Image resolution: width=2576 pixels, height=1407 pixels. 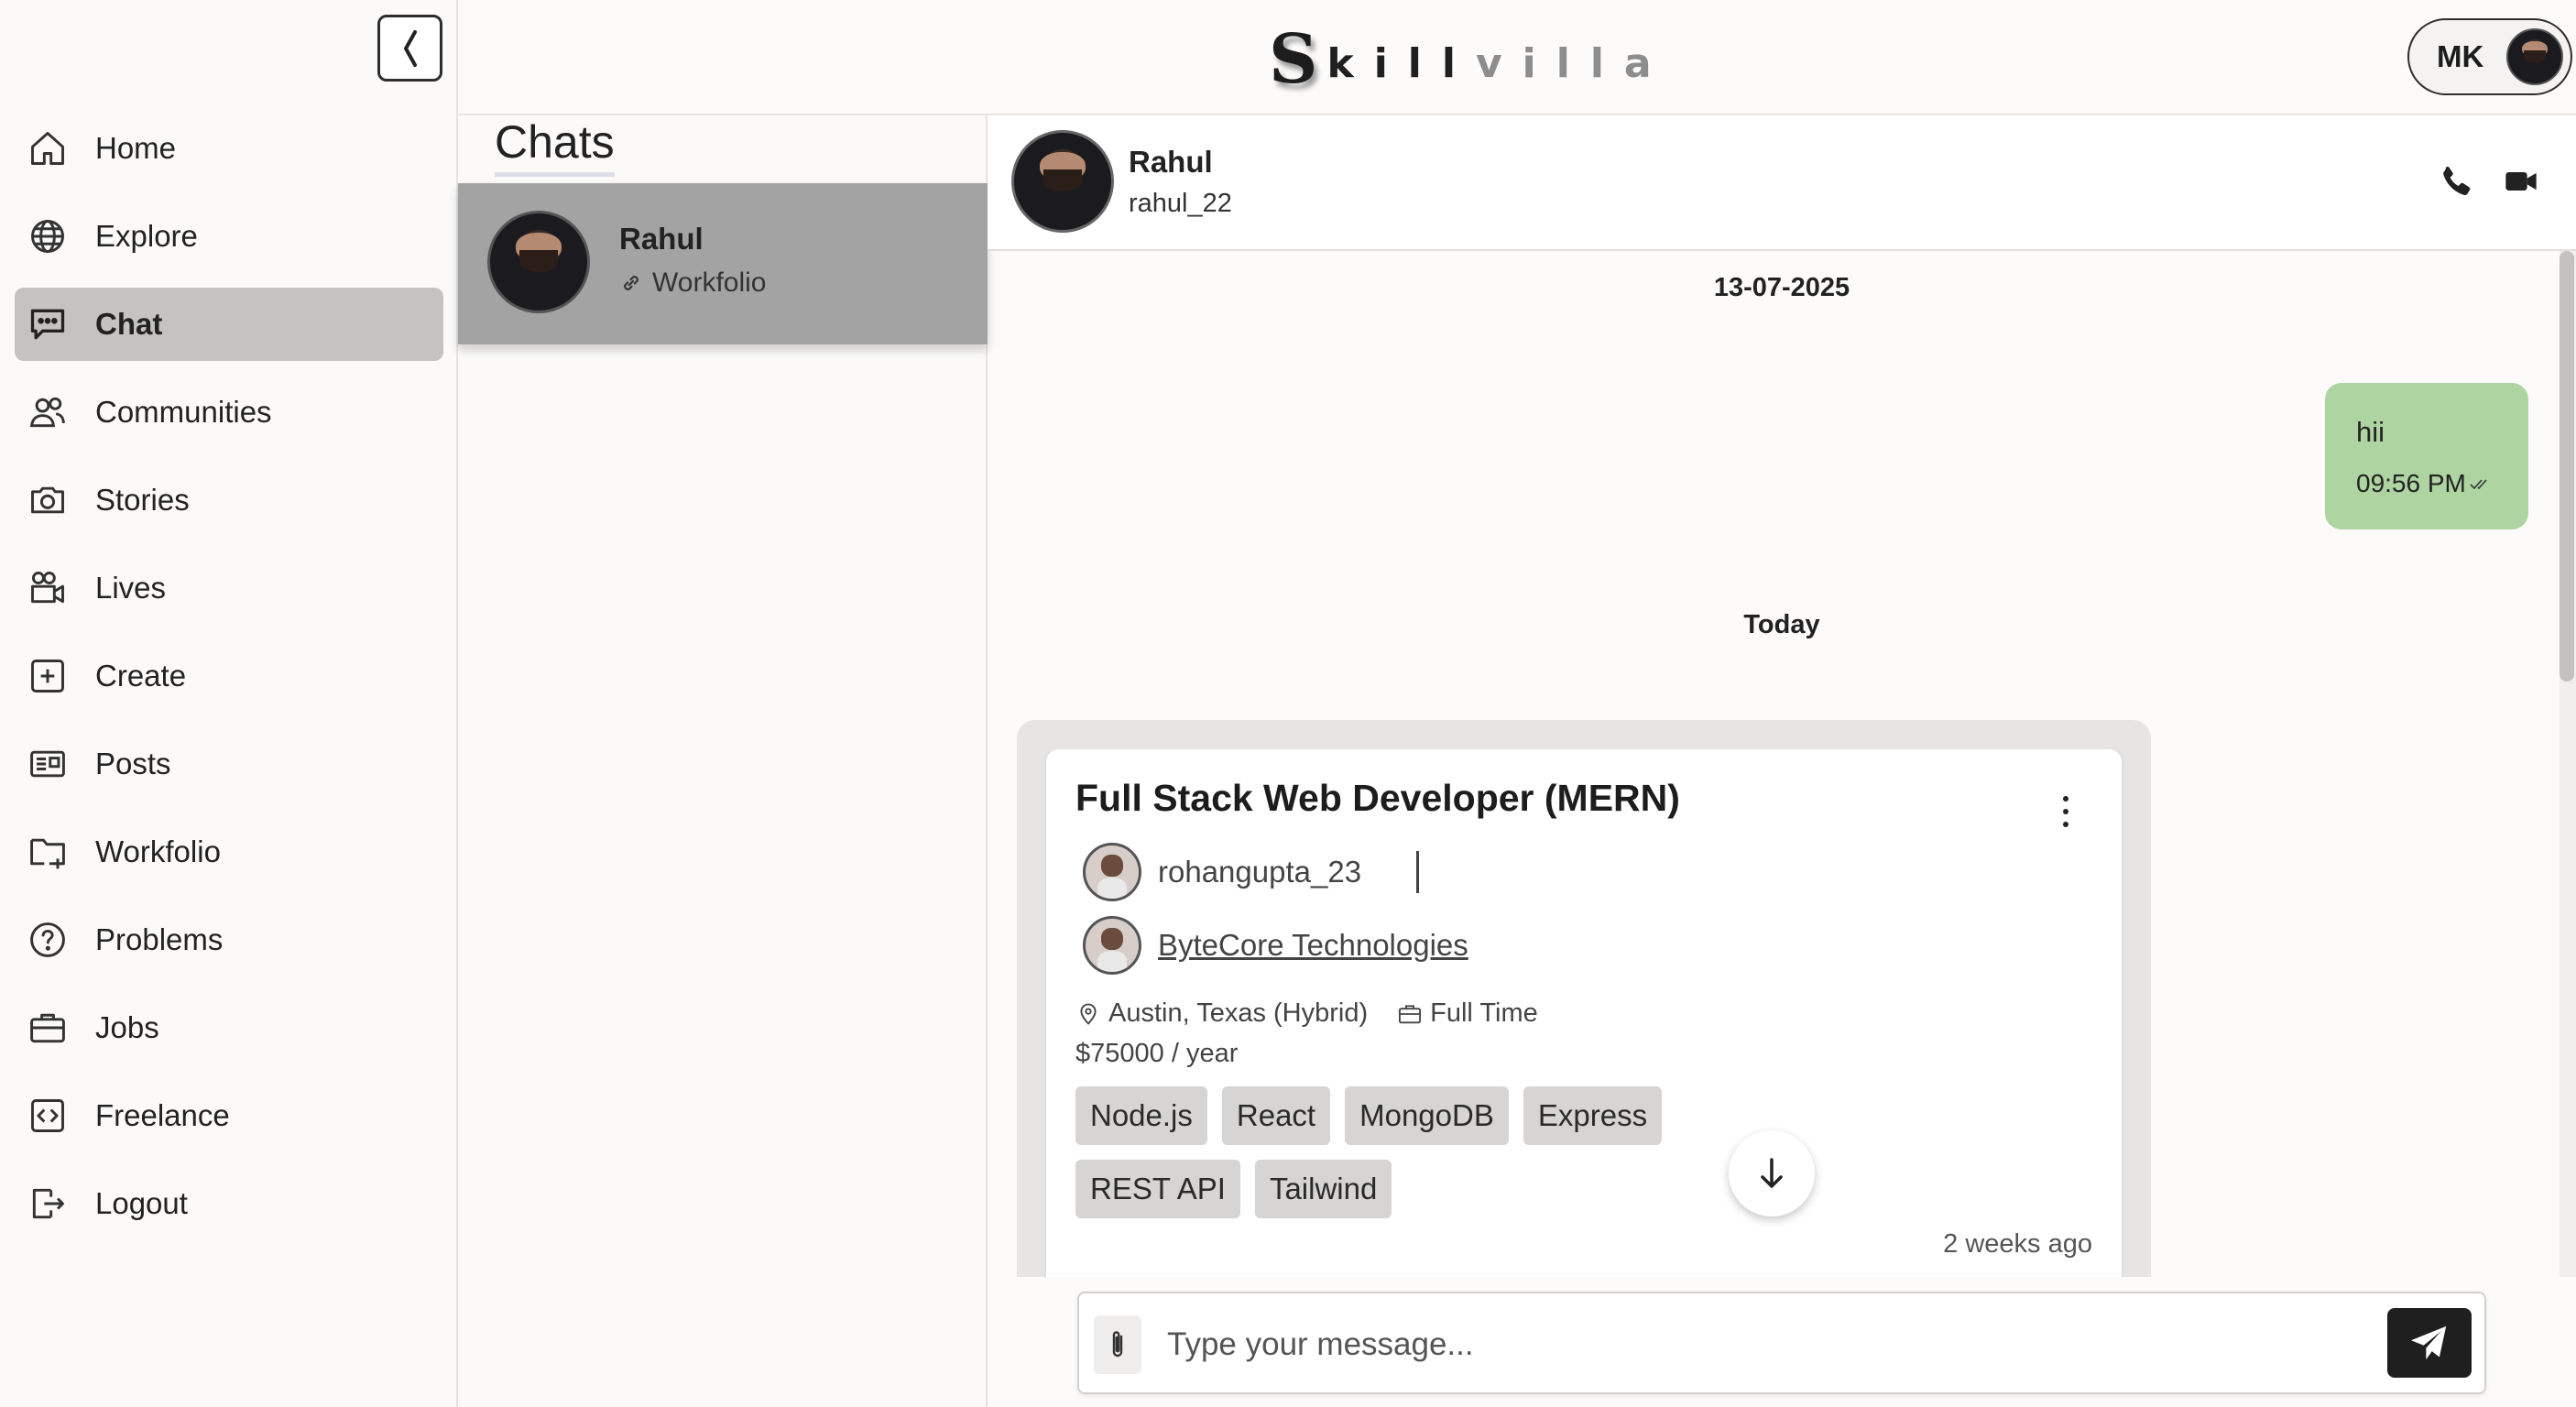 I want to click on date-separator: Today, so click(x=1782, y=624).